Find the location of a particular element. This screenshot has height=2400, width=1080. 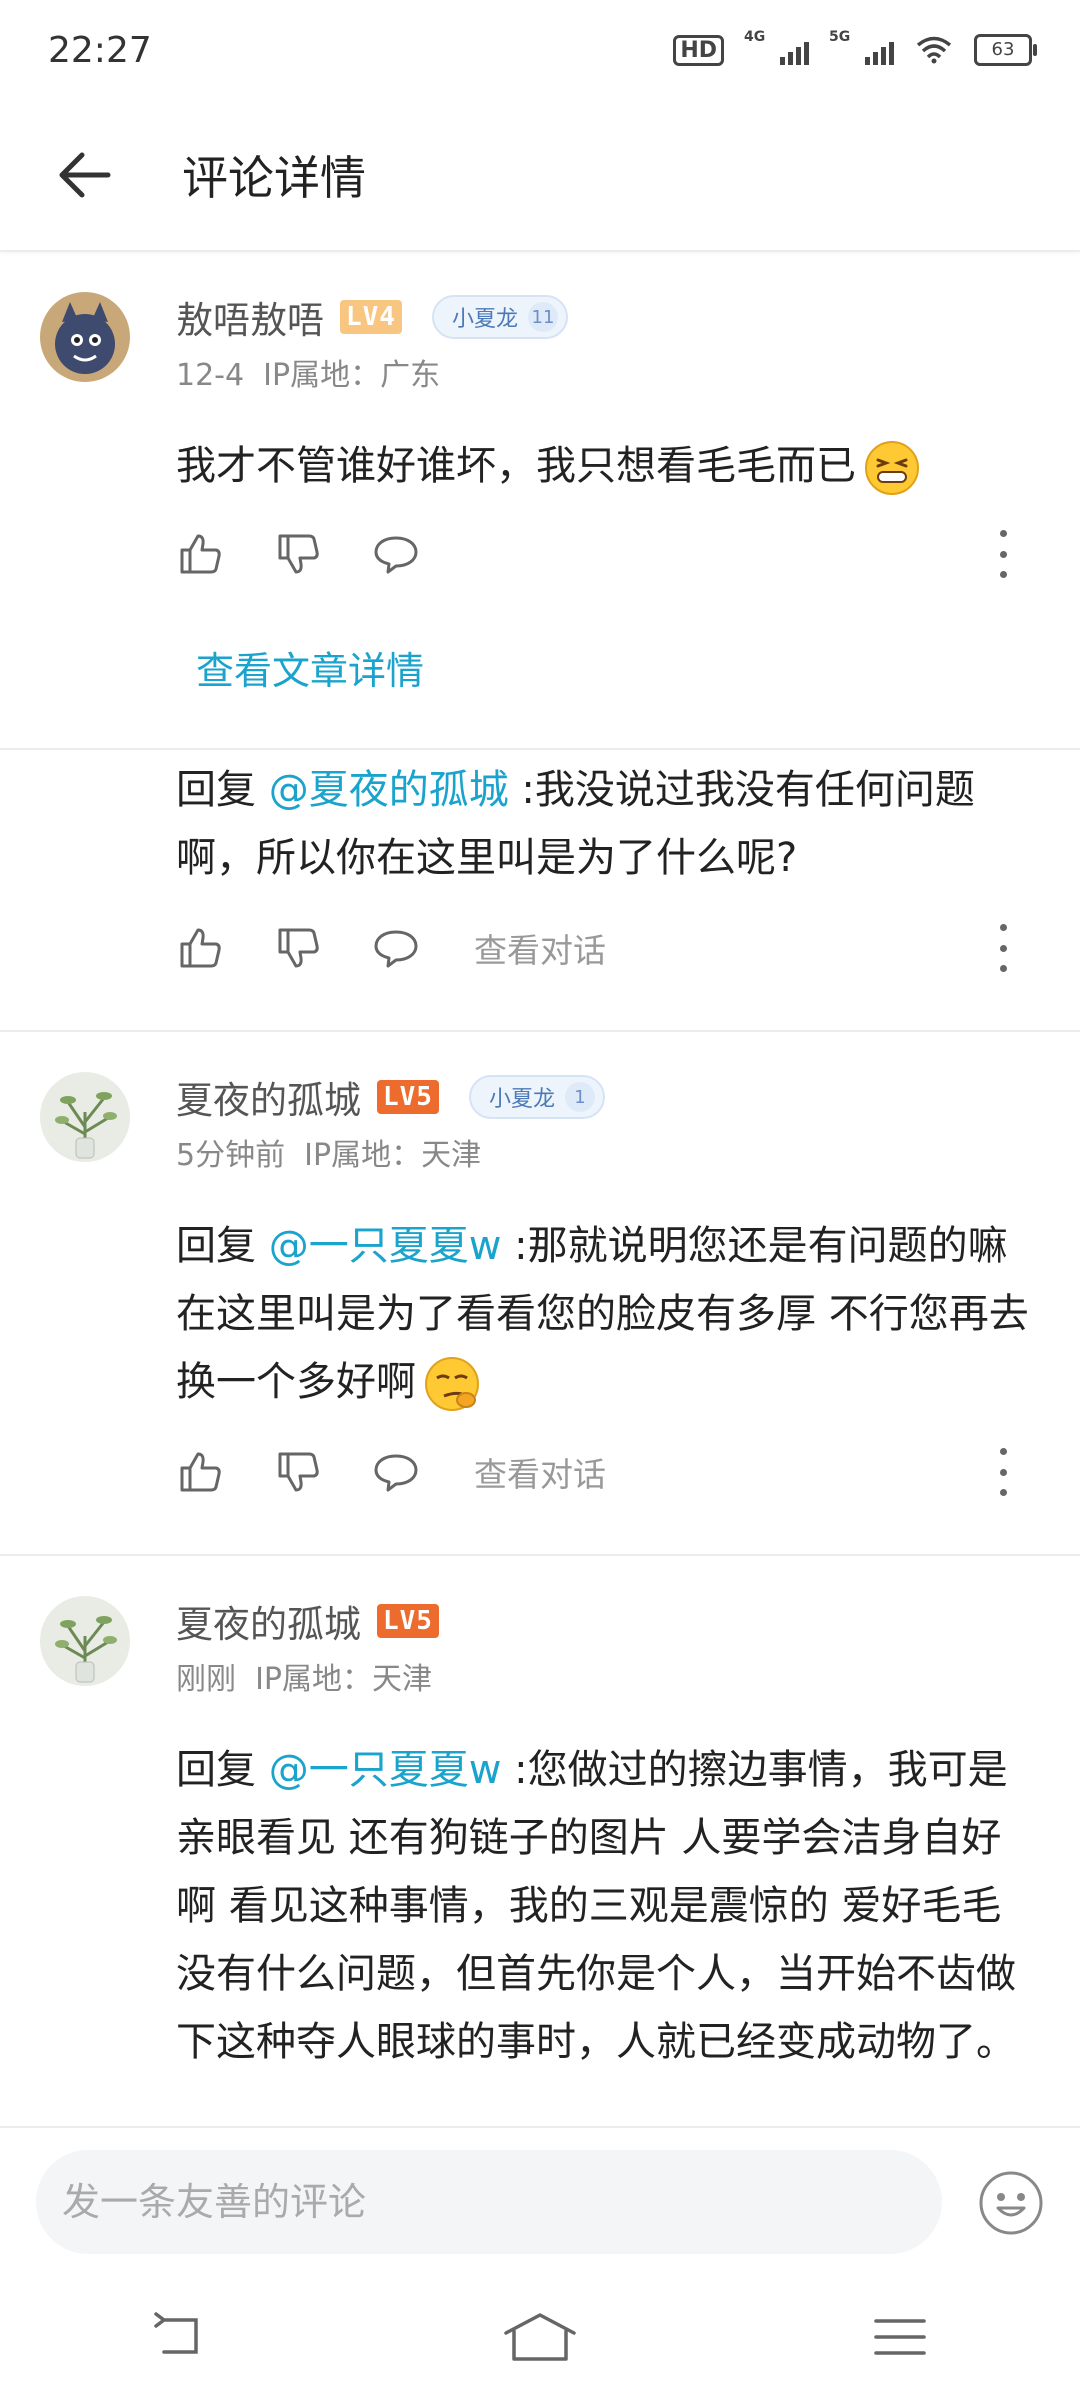

fan-badge-level: 1 is located at coordinates (579, 1097).